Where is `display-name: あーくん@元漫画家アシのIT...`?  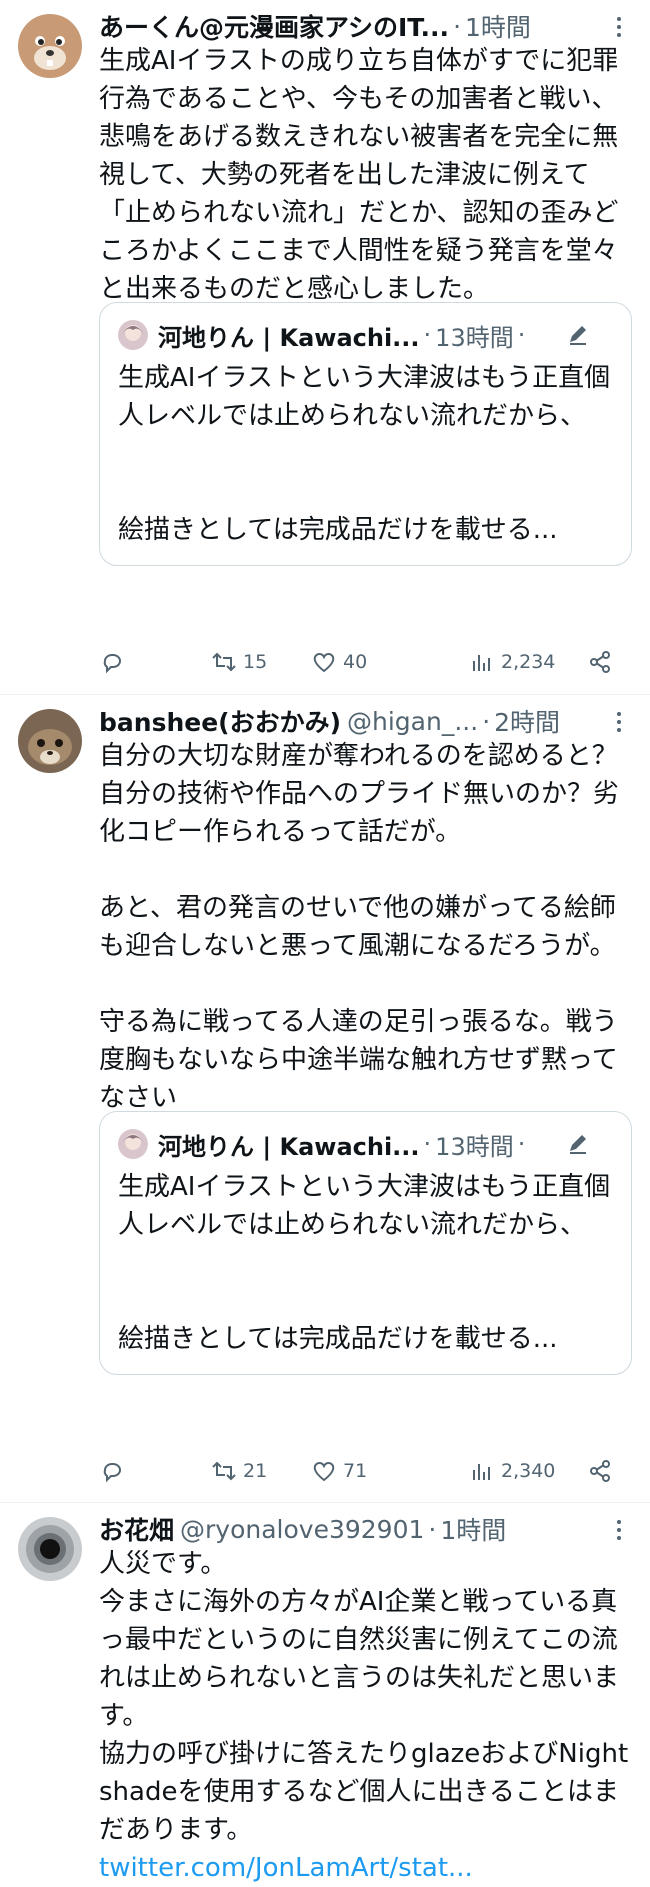 display-name: あーくん@元漫画家アシのIT... is located at coordinates (274, 26).